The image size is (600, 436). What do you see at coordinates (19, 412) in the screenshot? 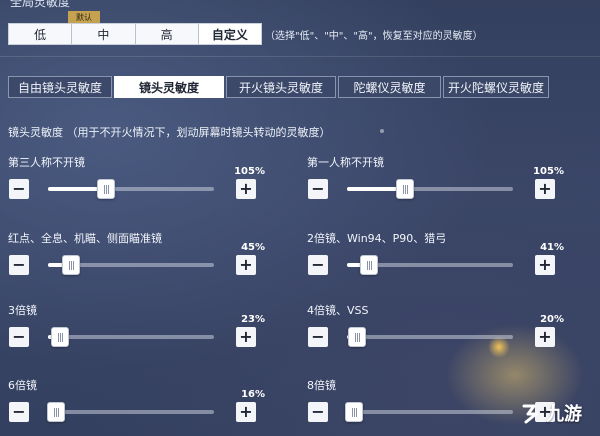
I see `6x-scope-minus-button: −` at bounding box center [19, 412].